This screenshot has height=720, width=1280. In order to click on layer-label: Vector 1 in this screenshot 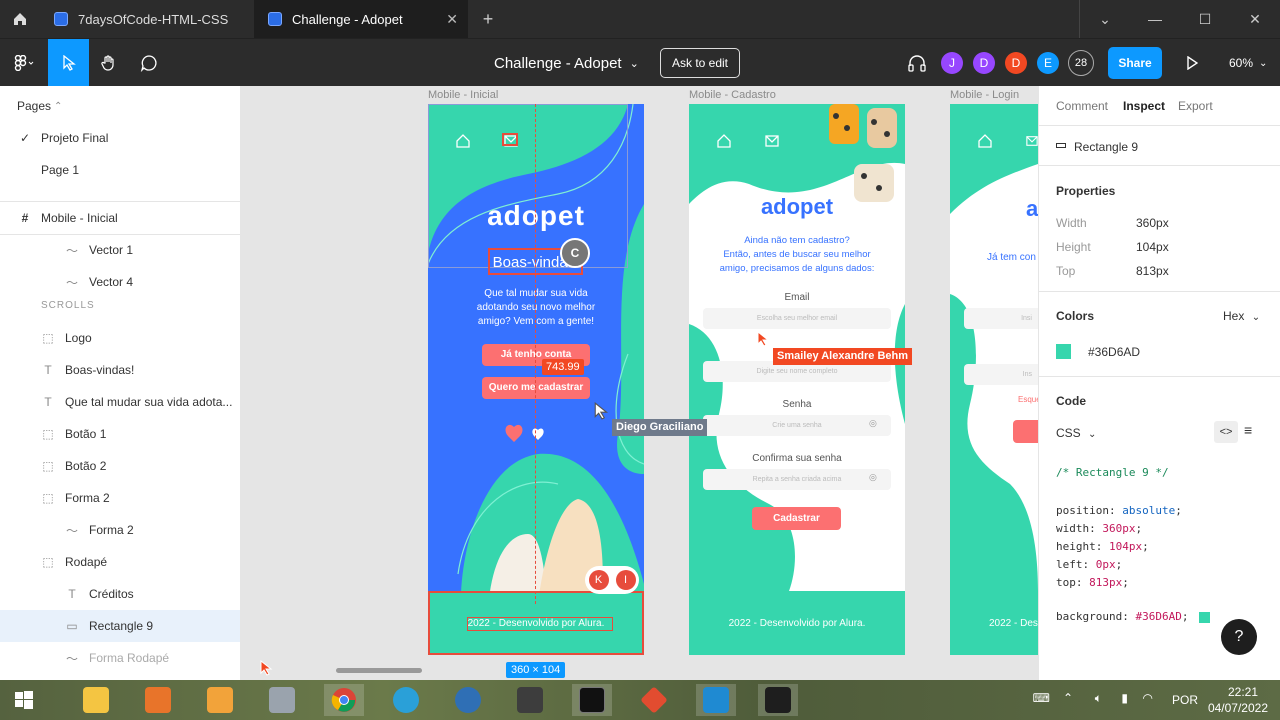, I will do `click(111, 250)`.